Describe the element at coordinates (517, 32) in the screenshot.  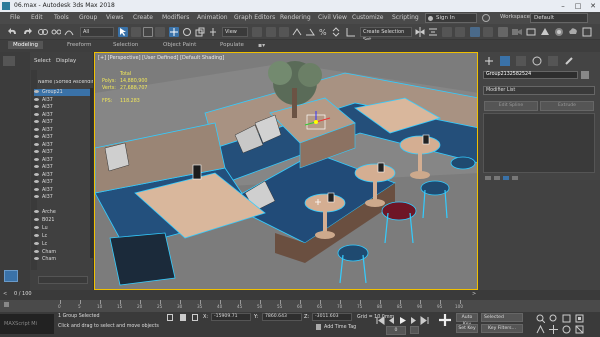
I see `render-setup-icon` at that location.